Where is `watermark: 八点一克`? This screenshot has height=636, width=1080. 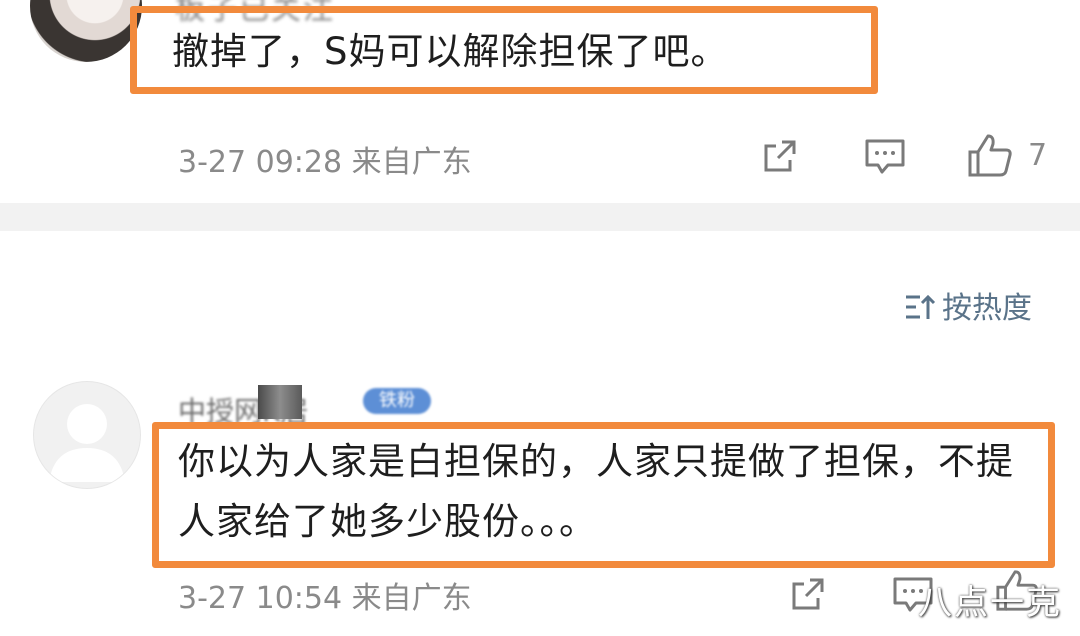
watermark: 八点一克 is located at coordinates (990, 603).